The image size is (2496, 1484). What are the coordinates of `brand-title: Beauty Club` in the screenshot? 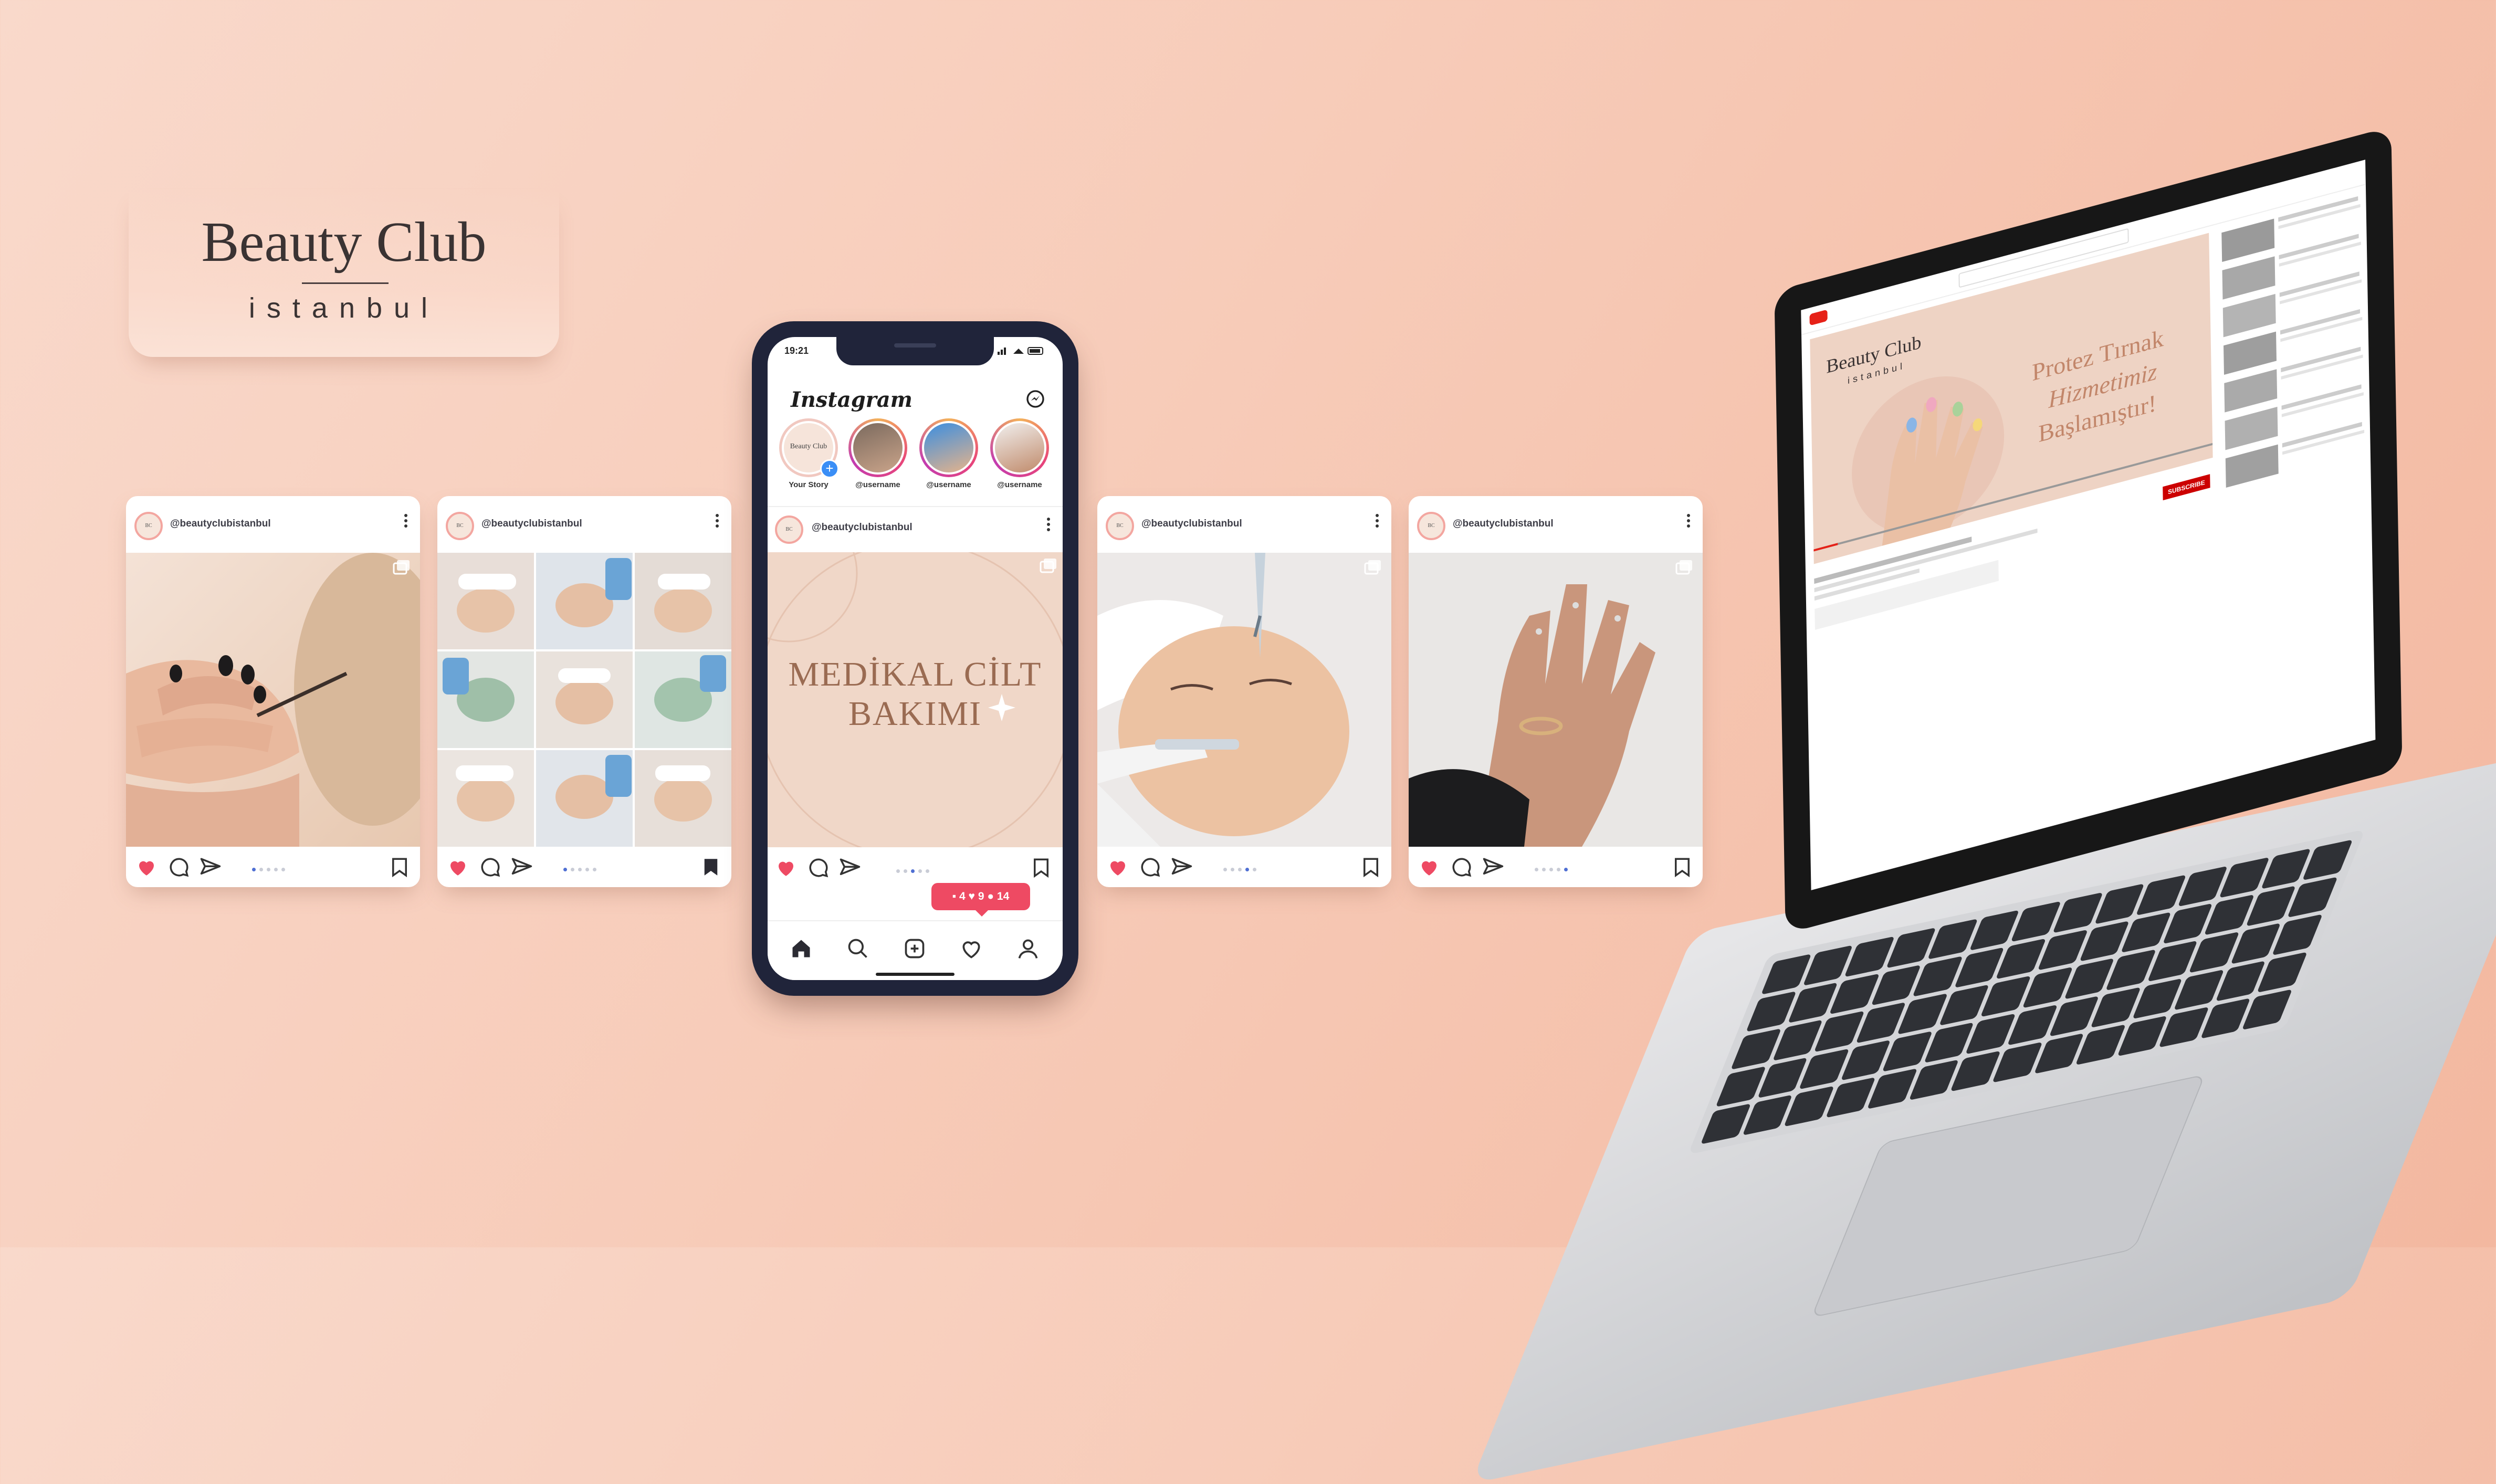 It's located at (344, 242).